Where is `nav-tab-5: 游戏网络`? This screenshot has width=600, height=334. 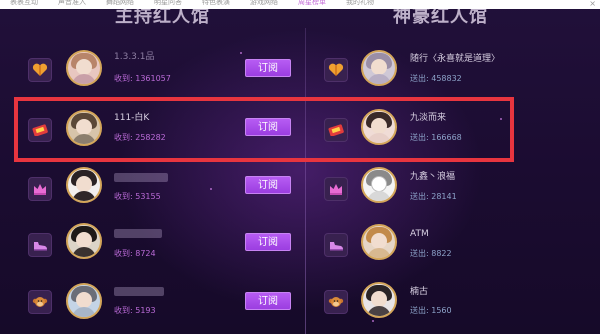
nav-tab-5: 游戏网络 is located at coordinates (264, 4).